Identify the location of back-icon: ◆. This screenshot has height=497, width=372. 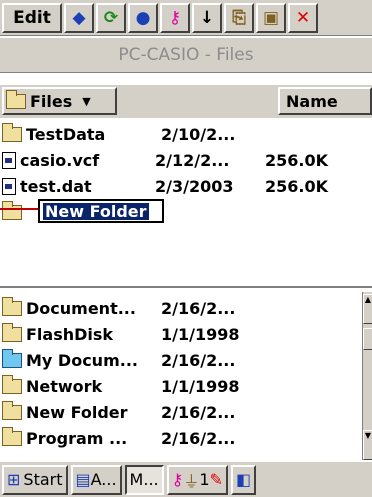
(79, 17).